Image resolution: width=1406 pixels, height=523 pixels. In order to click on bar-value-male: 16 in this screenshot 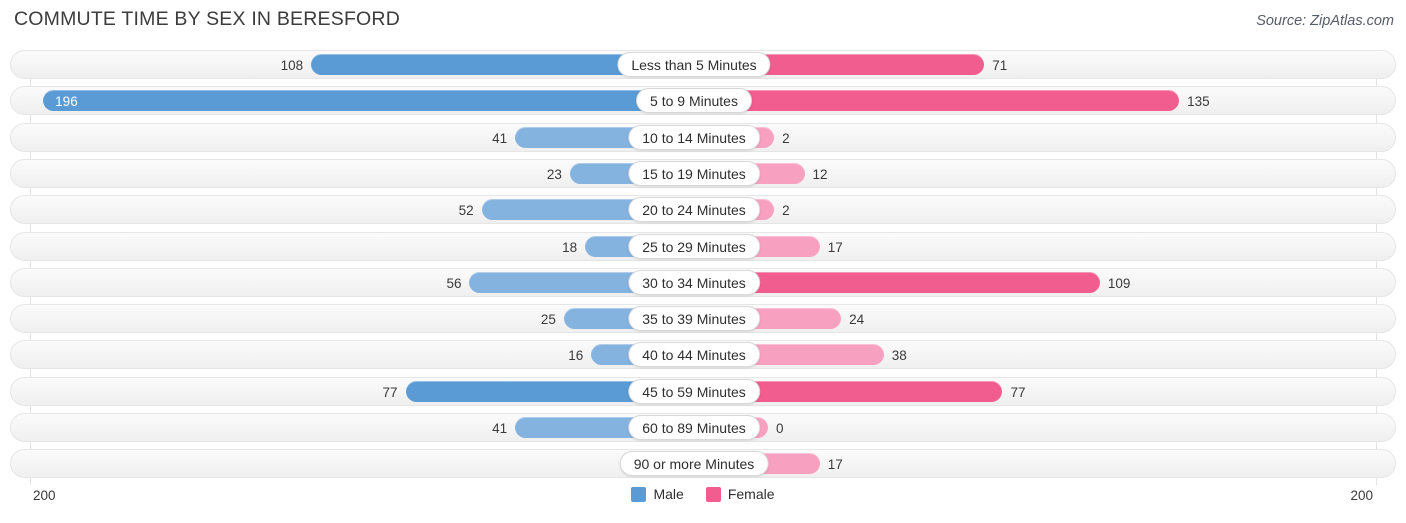, I will do `click(576, 356)`.